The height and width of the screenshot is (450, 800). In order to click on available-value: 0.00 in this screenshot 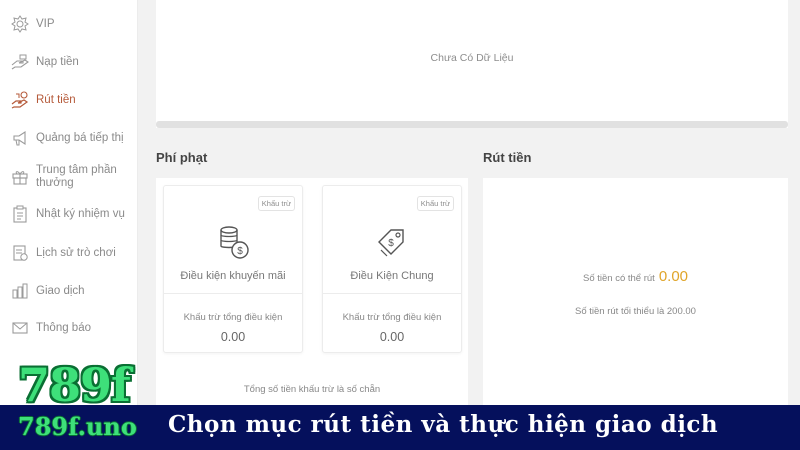, I will do `click(673, 276)`.